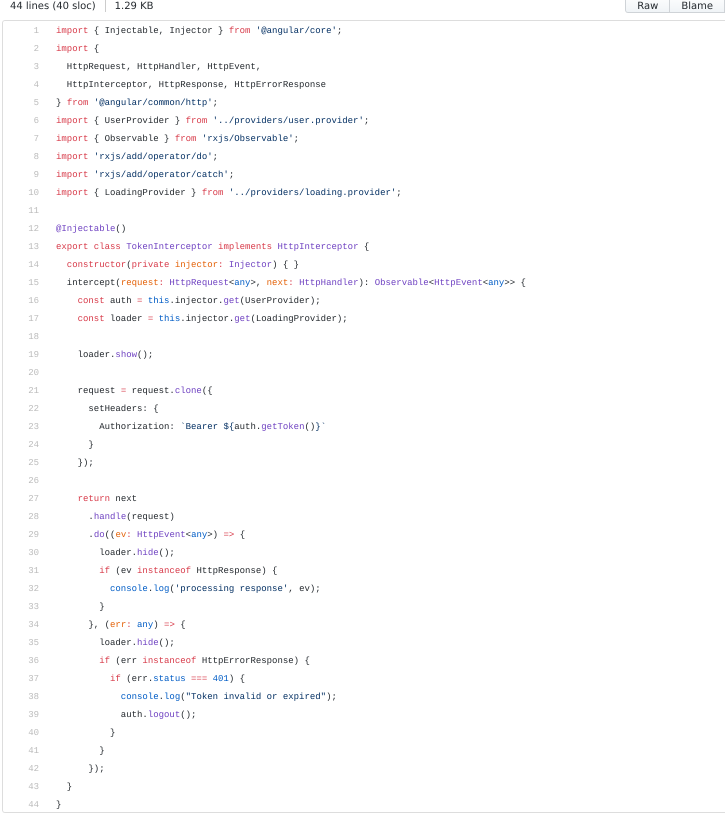 This screenshot has height=828, width=725. What do you see at coordinates (33, 625) in the screenshot?
I see `line-number: 34` at bounding box center [33, 625].